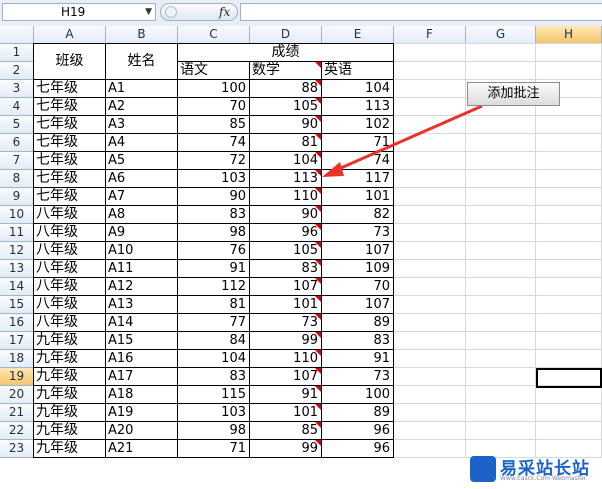  What do you see at coordinates (213, 448) in the screenshot?
I see `cell-chinese: 71` at bounding box center [213, 448].